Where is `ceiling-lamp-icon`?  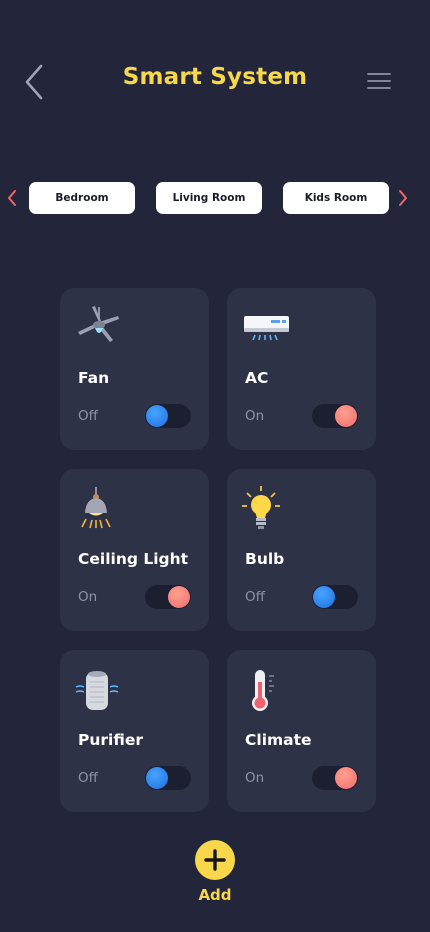
ceiling-lamp-icon is located at coordinates (96, 508).